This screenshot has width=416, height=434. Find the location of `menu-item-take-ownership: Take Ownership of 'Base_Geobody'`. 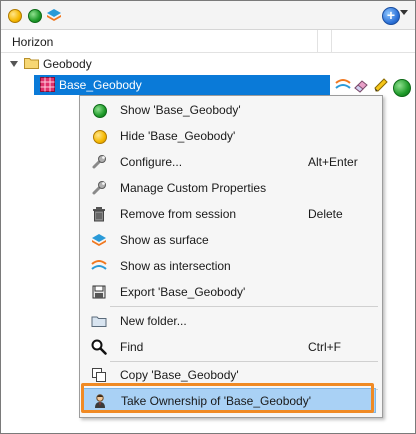

menu-item-take-ownership: Take Ownership of 'Base_Geobody' is located at coordinates (229, 400).